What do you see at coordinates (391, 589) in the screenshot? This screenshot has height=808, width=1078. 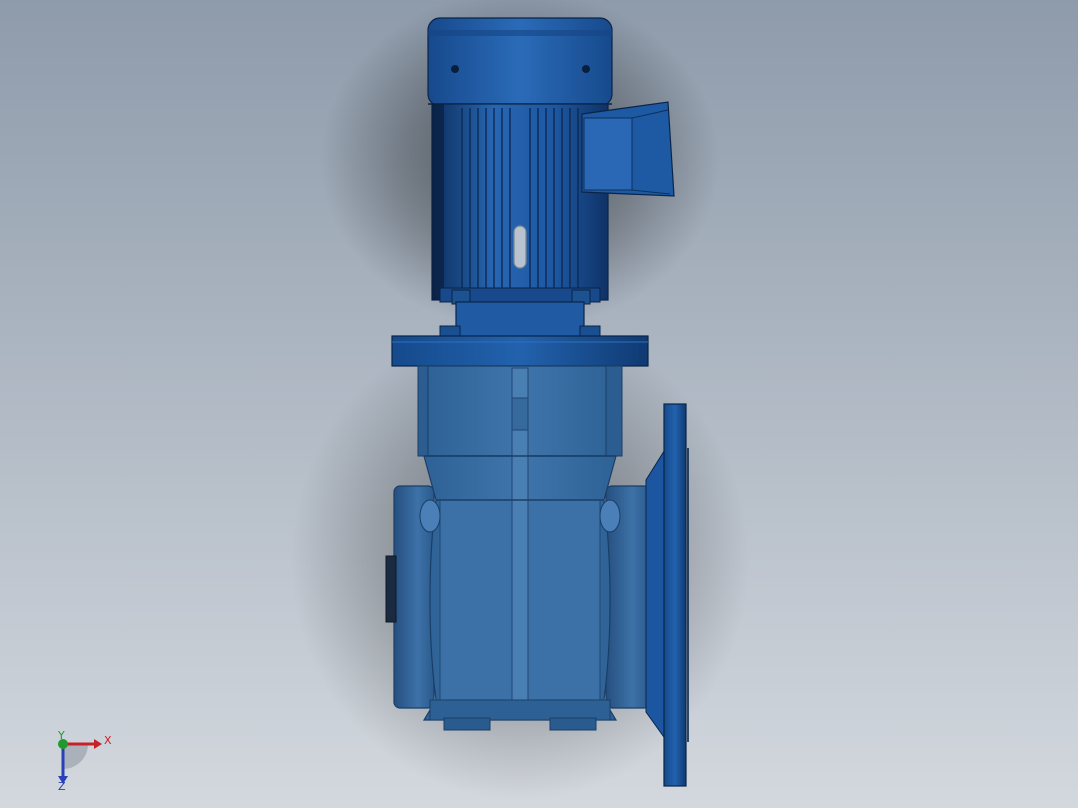 I see `left-shaft-cap` at bounding box center [391, 589].